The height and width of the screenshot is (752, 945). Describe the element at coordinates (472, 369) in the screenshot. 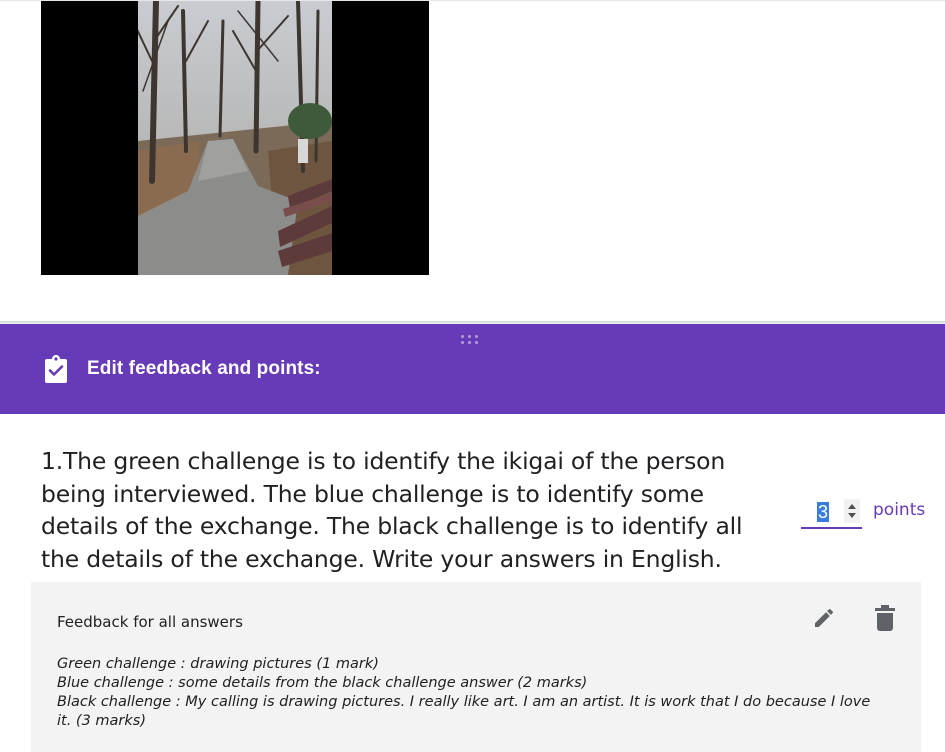

I see `feedback-header-bar: Edit feedback and points:` at that location.